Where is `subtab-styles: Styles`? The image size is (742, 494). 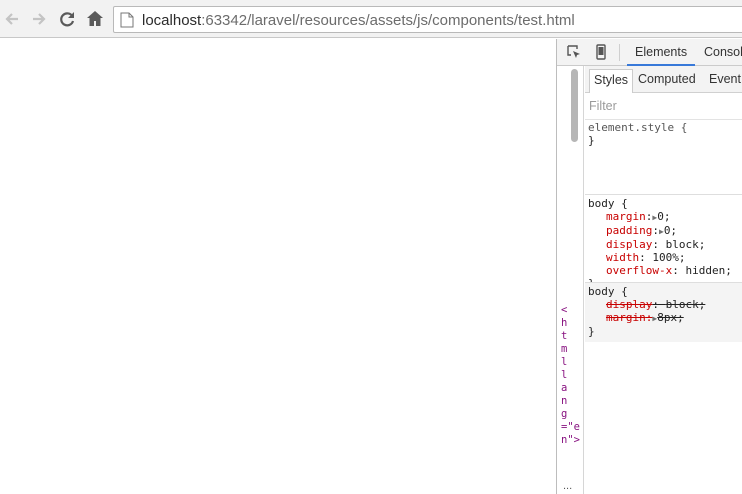
subtab-styles: Styles is located at coordinates (611, 81).